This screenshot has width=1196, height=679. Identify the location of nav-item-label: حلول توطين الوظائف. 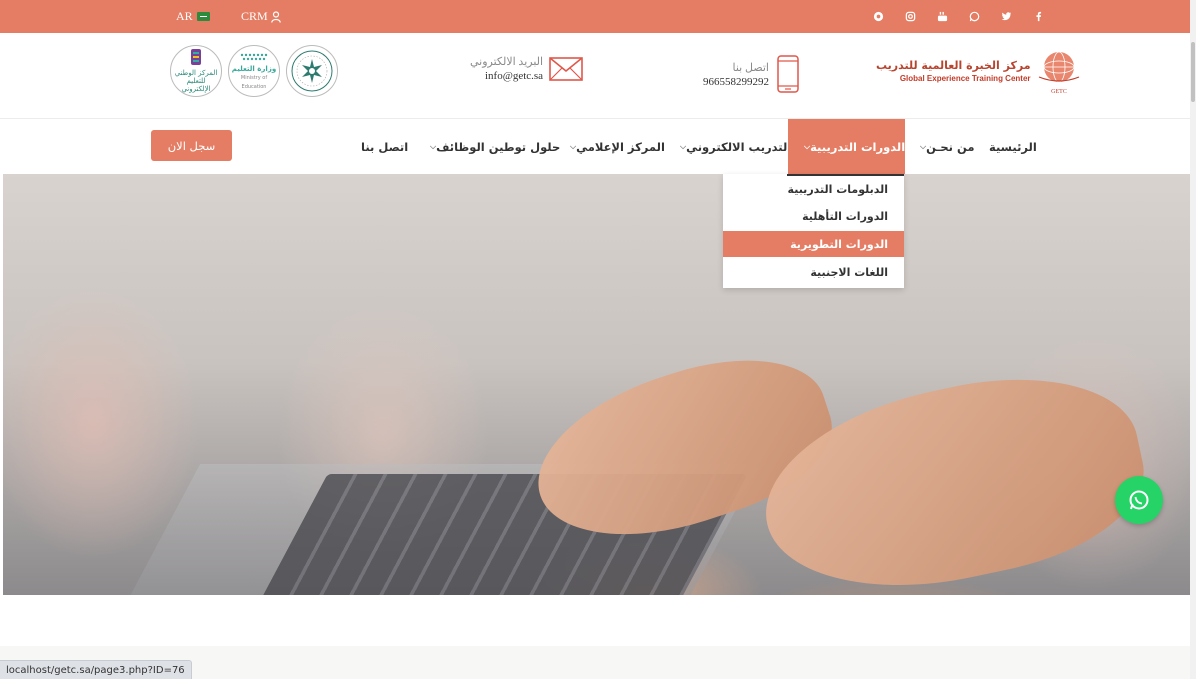
(498, 147).